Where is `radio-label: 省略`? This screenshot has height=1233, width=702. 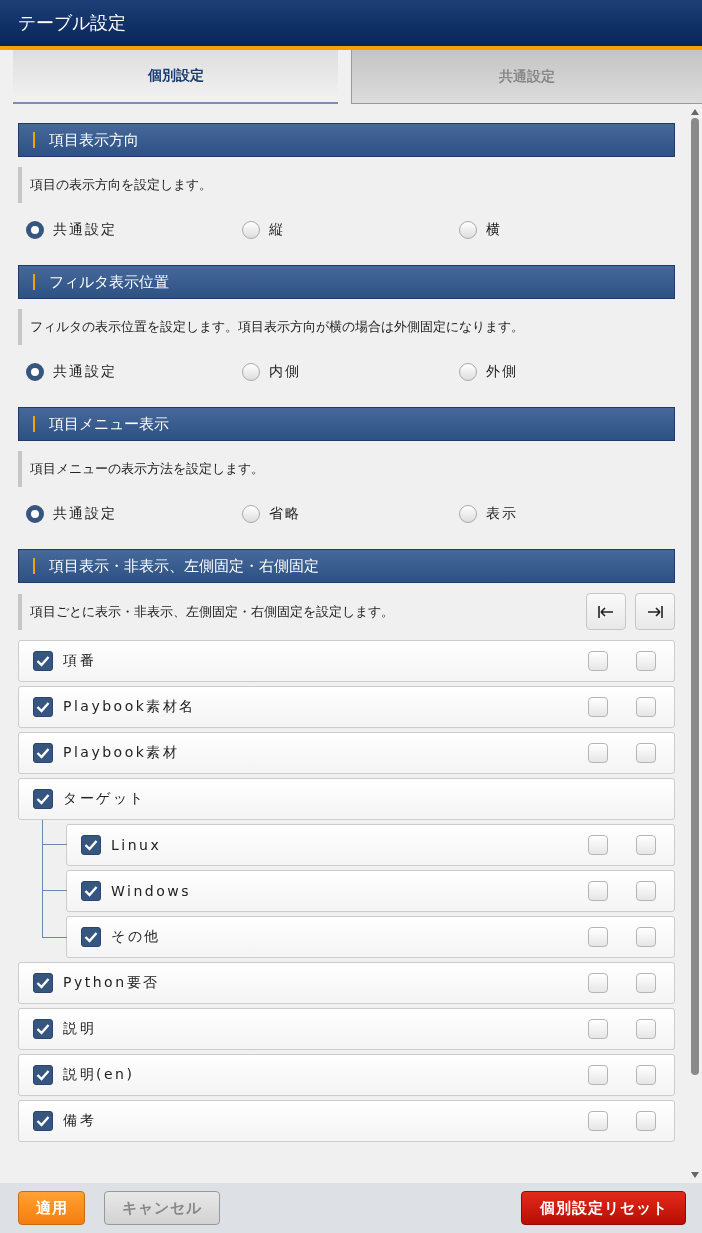
radio-label: 省略 is located at coordinates (285, 514).